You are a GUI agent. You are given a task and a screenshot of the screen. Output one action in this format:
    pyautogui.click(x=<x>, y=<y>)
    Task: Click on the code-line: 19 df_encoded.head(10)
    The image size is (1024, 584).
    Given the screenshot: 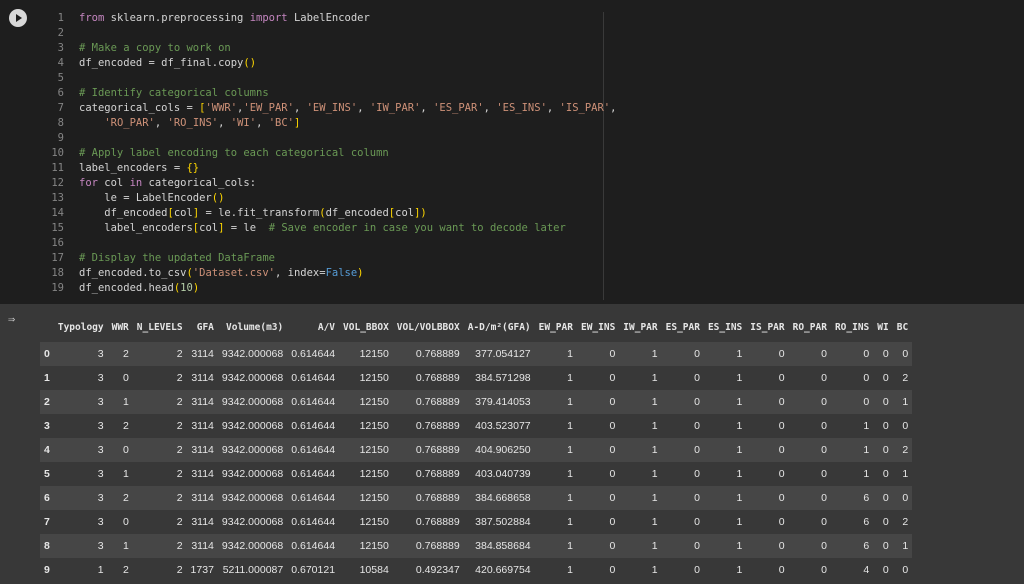 What is the action you would take?
    pyautogui.click(x=526, y=288)
    